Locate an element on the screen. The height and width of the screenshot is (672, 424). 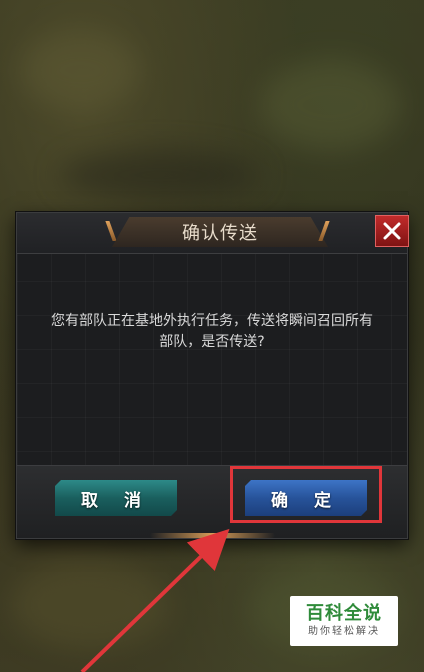
close-button is located at coordinates (392, 231).